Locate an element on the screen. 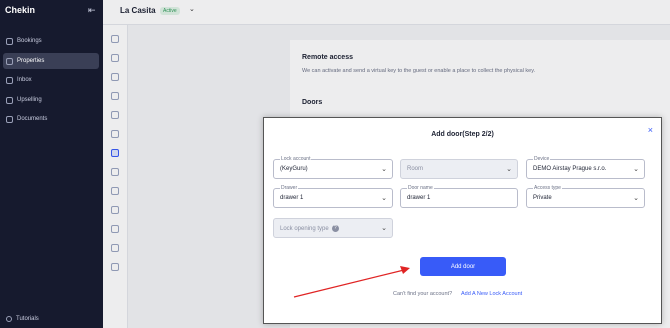 Image resolution: width=670 pixels, height=328 pixels. access-type-label: Access type is located at coordinates (547, 188).